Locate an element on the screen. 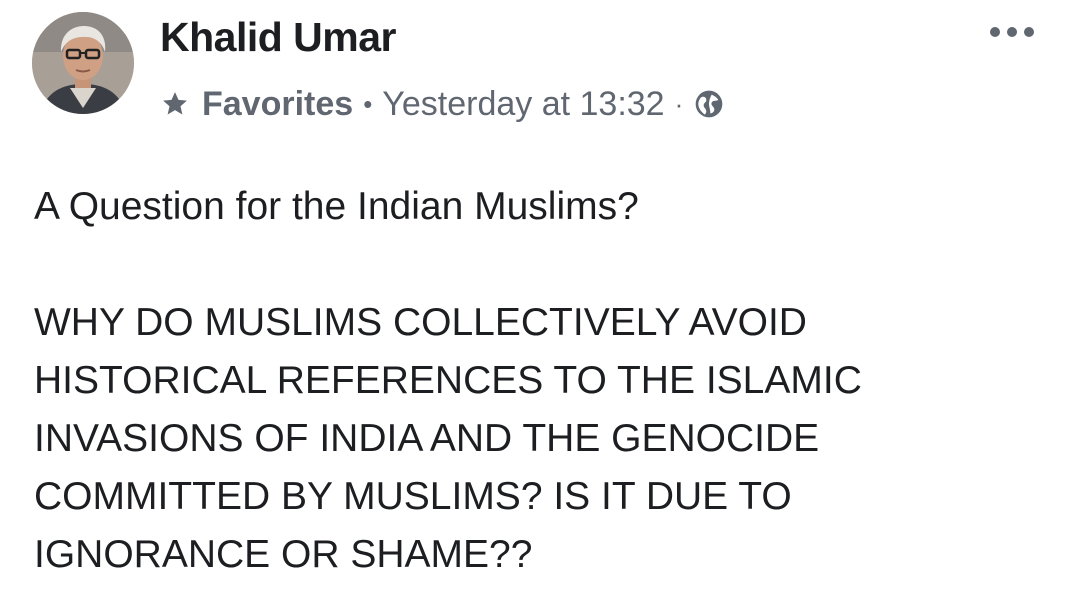 The image size is (1079, 590). post-body-line: WHY DO MUSLIMS COLLECTIVELY AVOID is located at coordinates (420, 322).